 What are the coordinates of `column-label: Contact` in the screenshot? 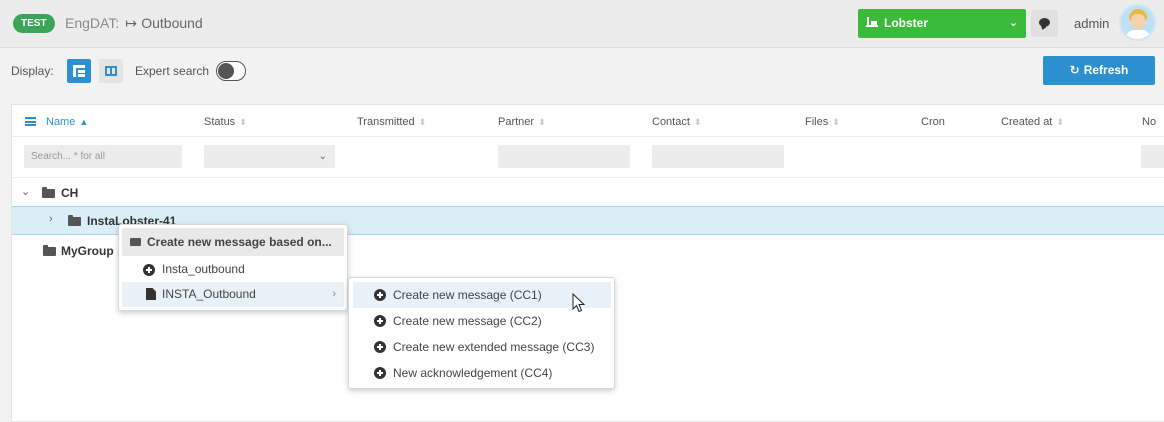 It's located at (671, 122).